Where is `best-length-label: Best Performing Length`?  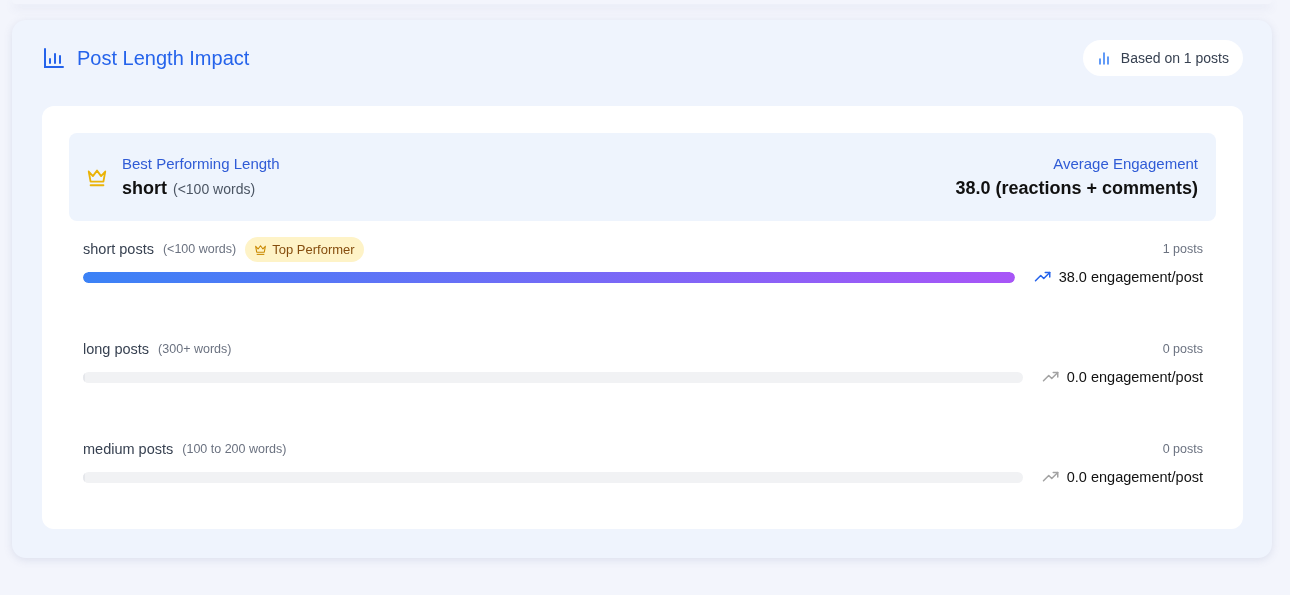
best-length-label: Best Performing Length is located at coordinates (201, 163).